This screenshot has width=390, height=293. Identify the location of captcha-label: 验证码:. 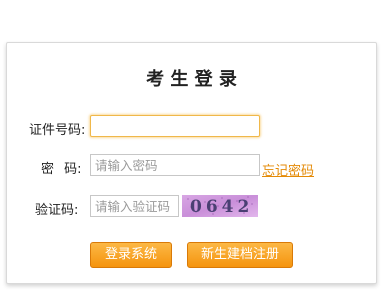
(57, 210).